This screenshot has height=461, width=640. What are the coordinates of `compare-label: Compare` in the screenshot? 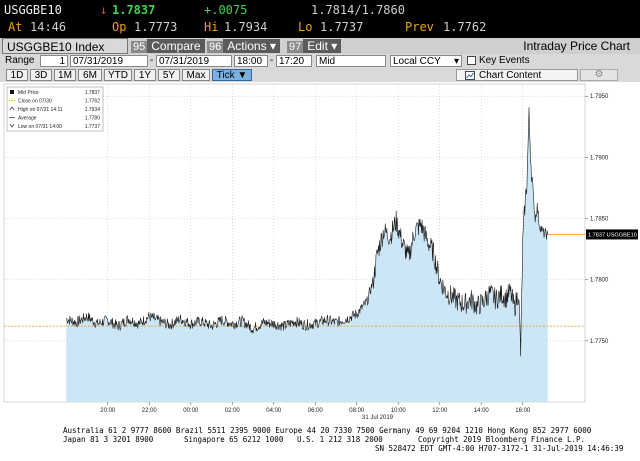 It's located at (176, 46).